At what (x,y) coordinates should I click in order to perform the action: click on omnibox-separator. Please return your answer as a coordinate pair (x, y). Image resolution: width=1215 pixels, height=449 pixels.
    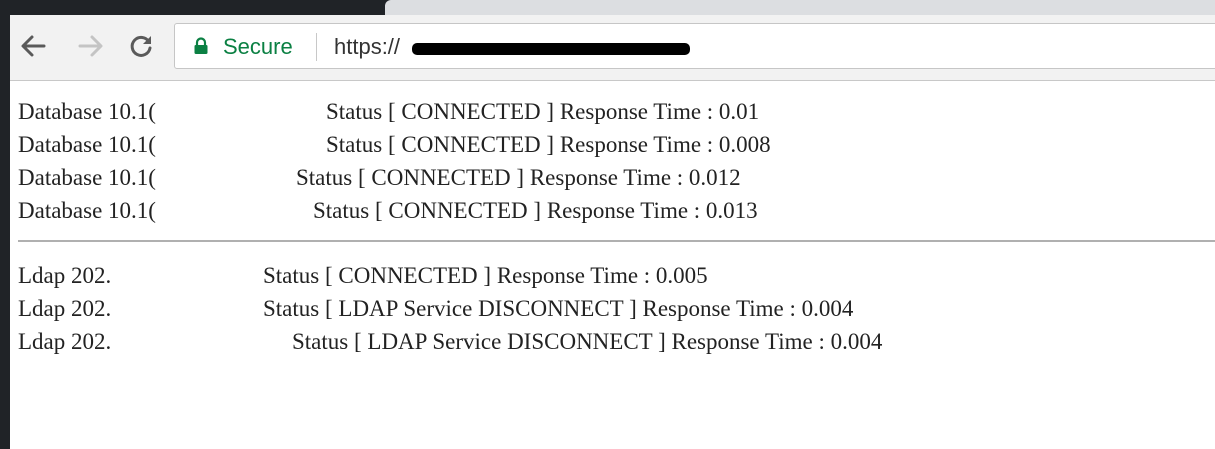
    Looking at the image, I should click on (316, 47).